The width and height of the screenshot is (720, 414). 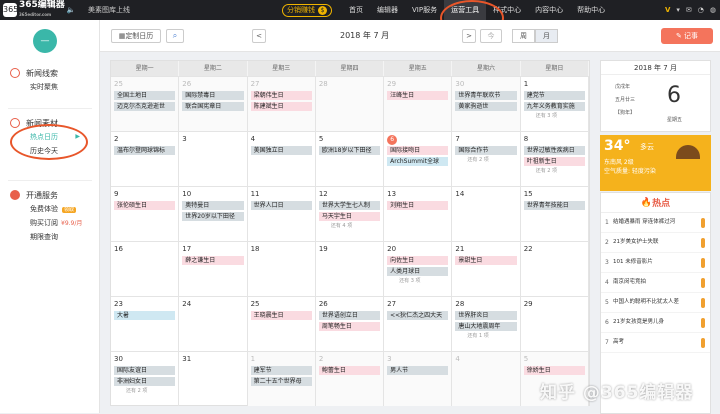 What do you see at coordinates (546, 36) in the screenshot?
I see `tab-month: 月` at bounding box center [546, 36].